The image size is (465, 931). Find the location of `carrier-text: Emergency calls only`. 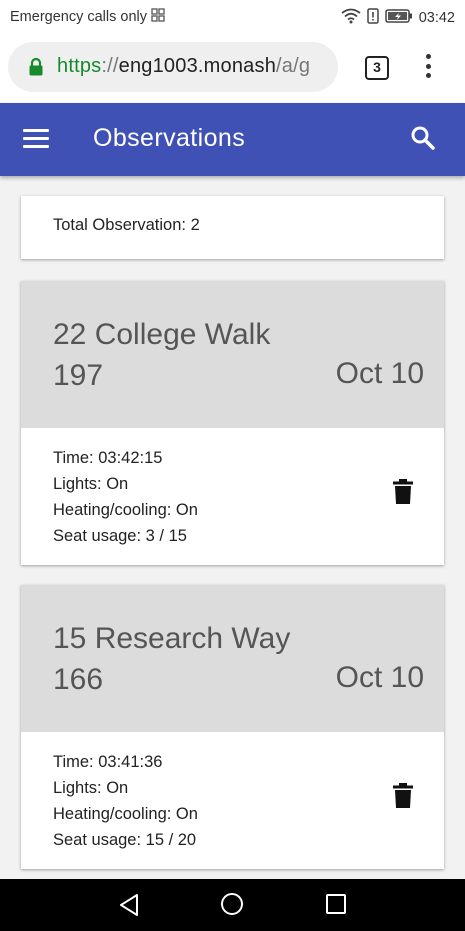

carrier-text: Emergency calls only is located at coordinates (78, 17).